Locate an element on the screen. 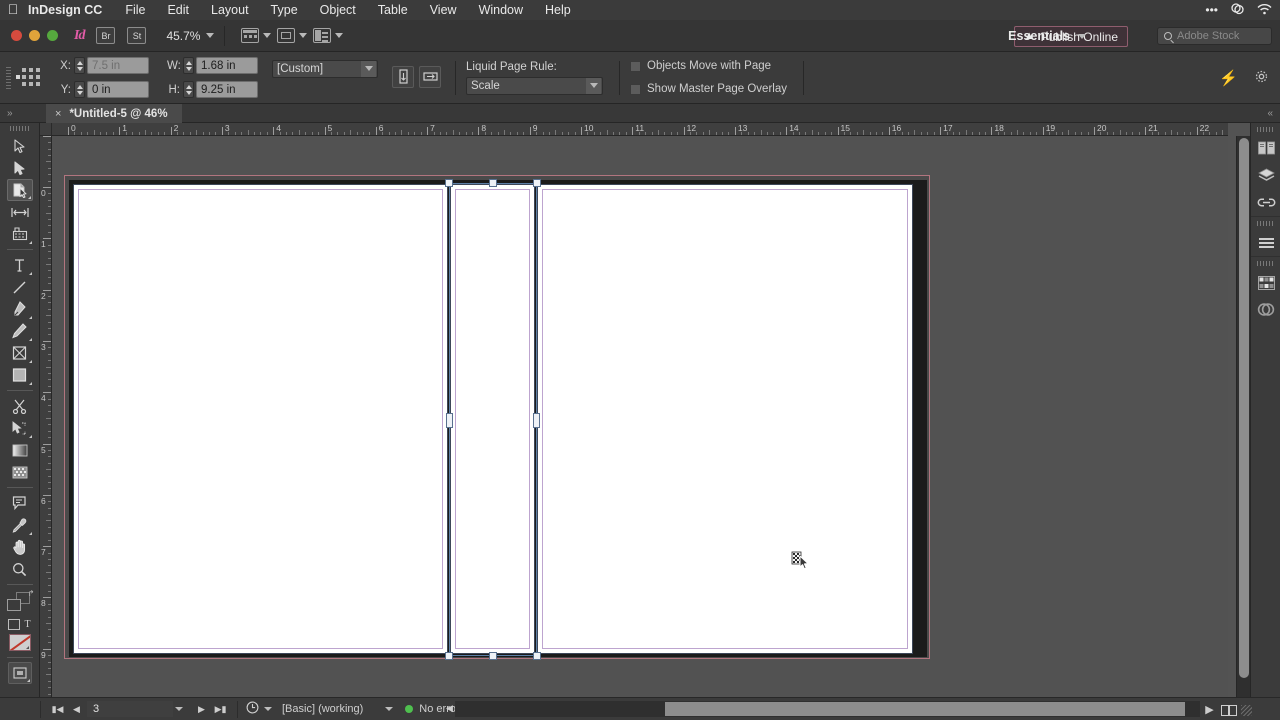 The image size is (1280, 720). tools-panel-drag-handle is located at coordinates (19, 128).